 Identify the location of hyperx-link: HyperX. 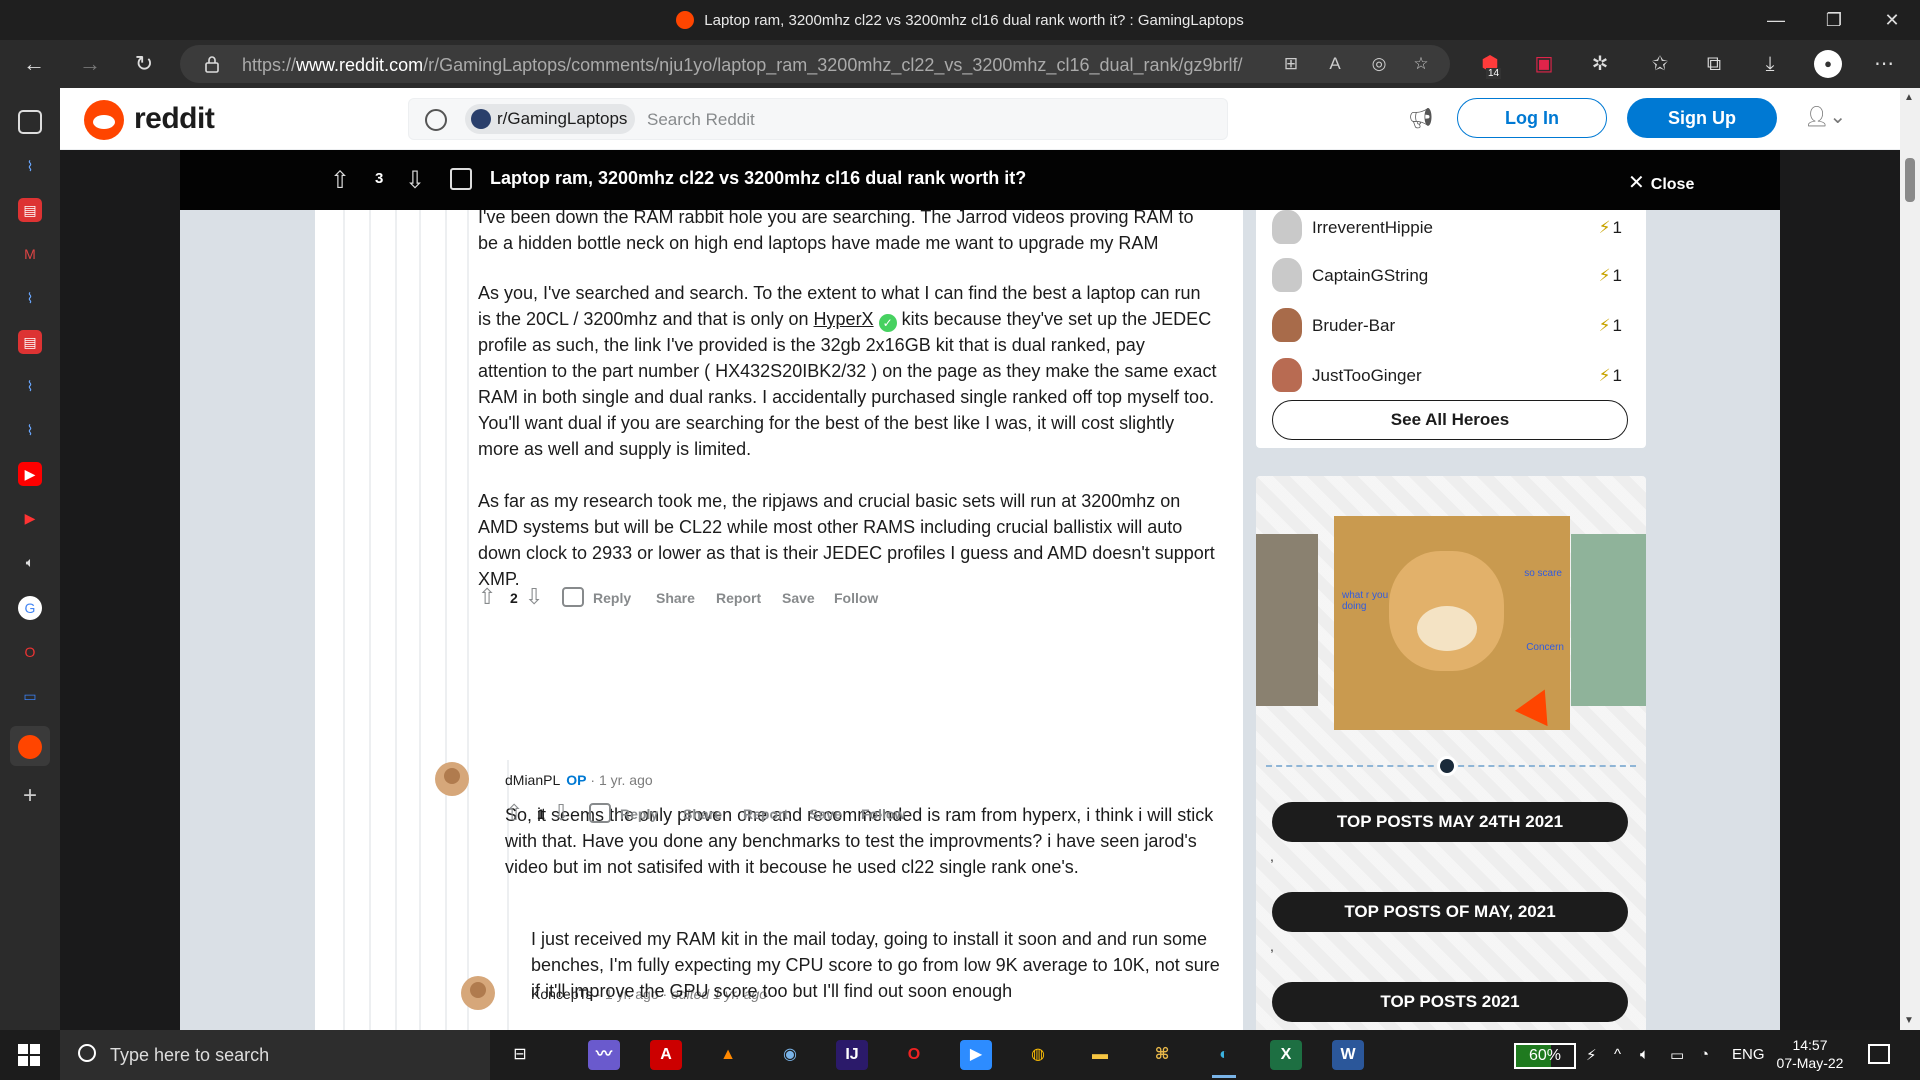
(844, 319).